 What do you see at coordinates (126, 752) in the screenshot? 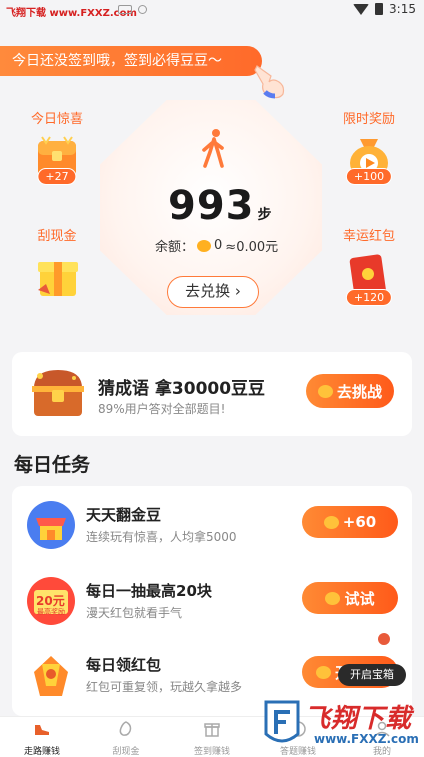
I see `tab-label: 刮现金` at bounding box center [126, 752].